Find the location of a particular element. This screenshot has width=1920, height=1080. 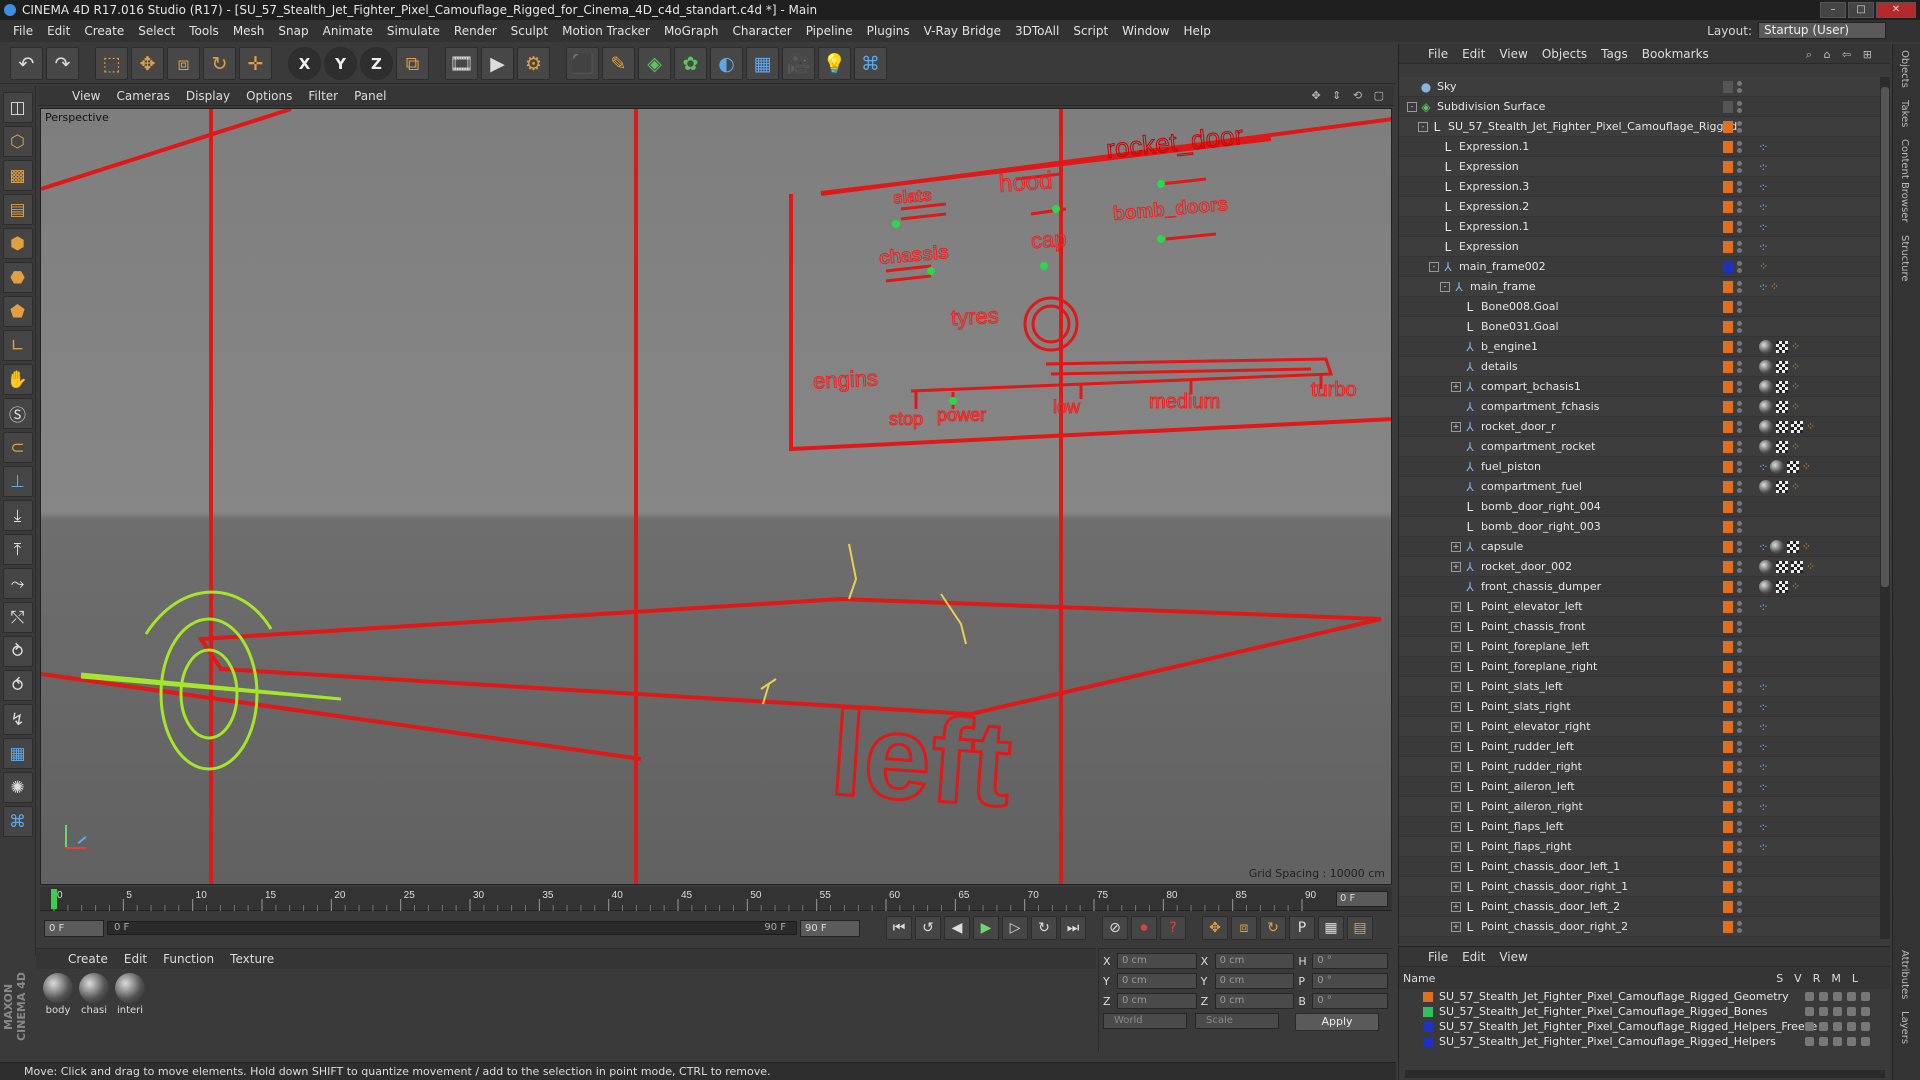

key-rotation-icon: ↻ is located at coordinates (1273, 928).